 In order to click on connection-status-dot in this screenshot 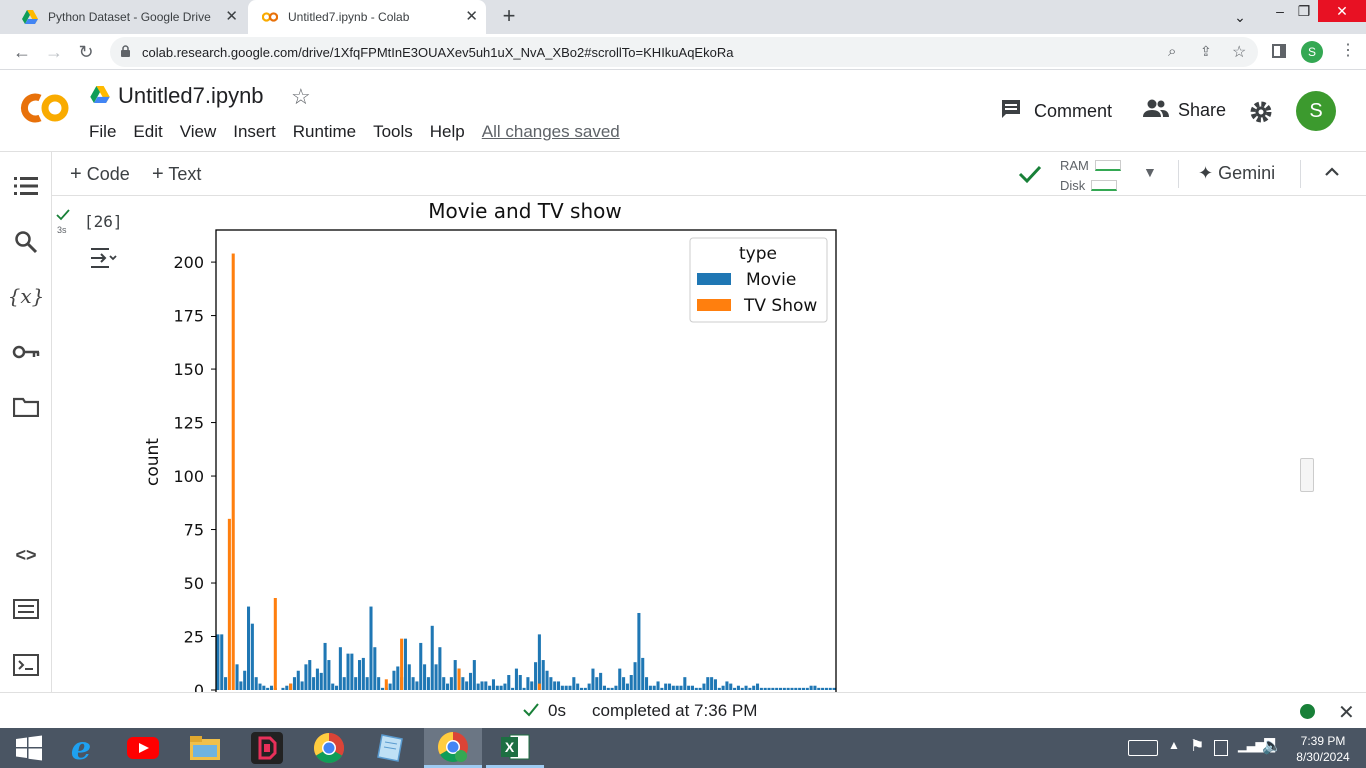, I will do `click(1307, 711)`.